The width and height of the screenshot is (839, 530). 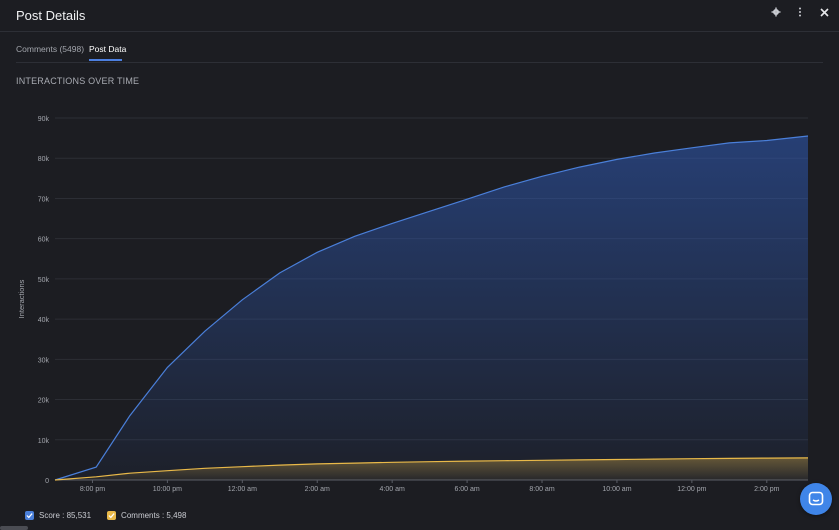 What do you see at coordinates (419, 52) in the screenshot?
I see `tab-bar: Comments (5498) Post Data` at bounding box center [419, 52].